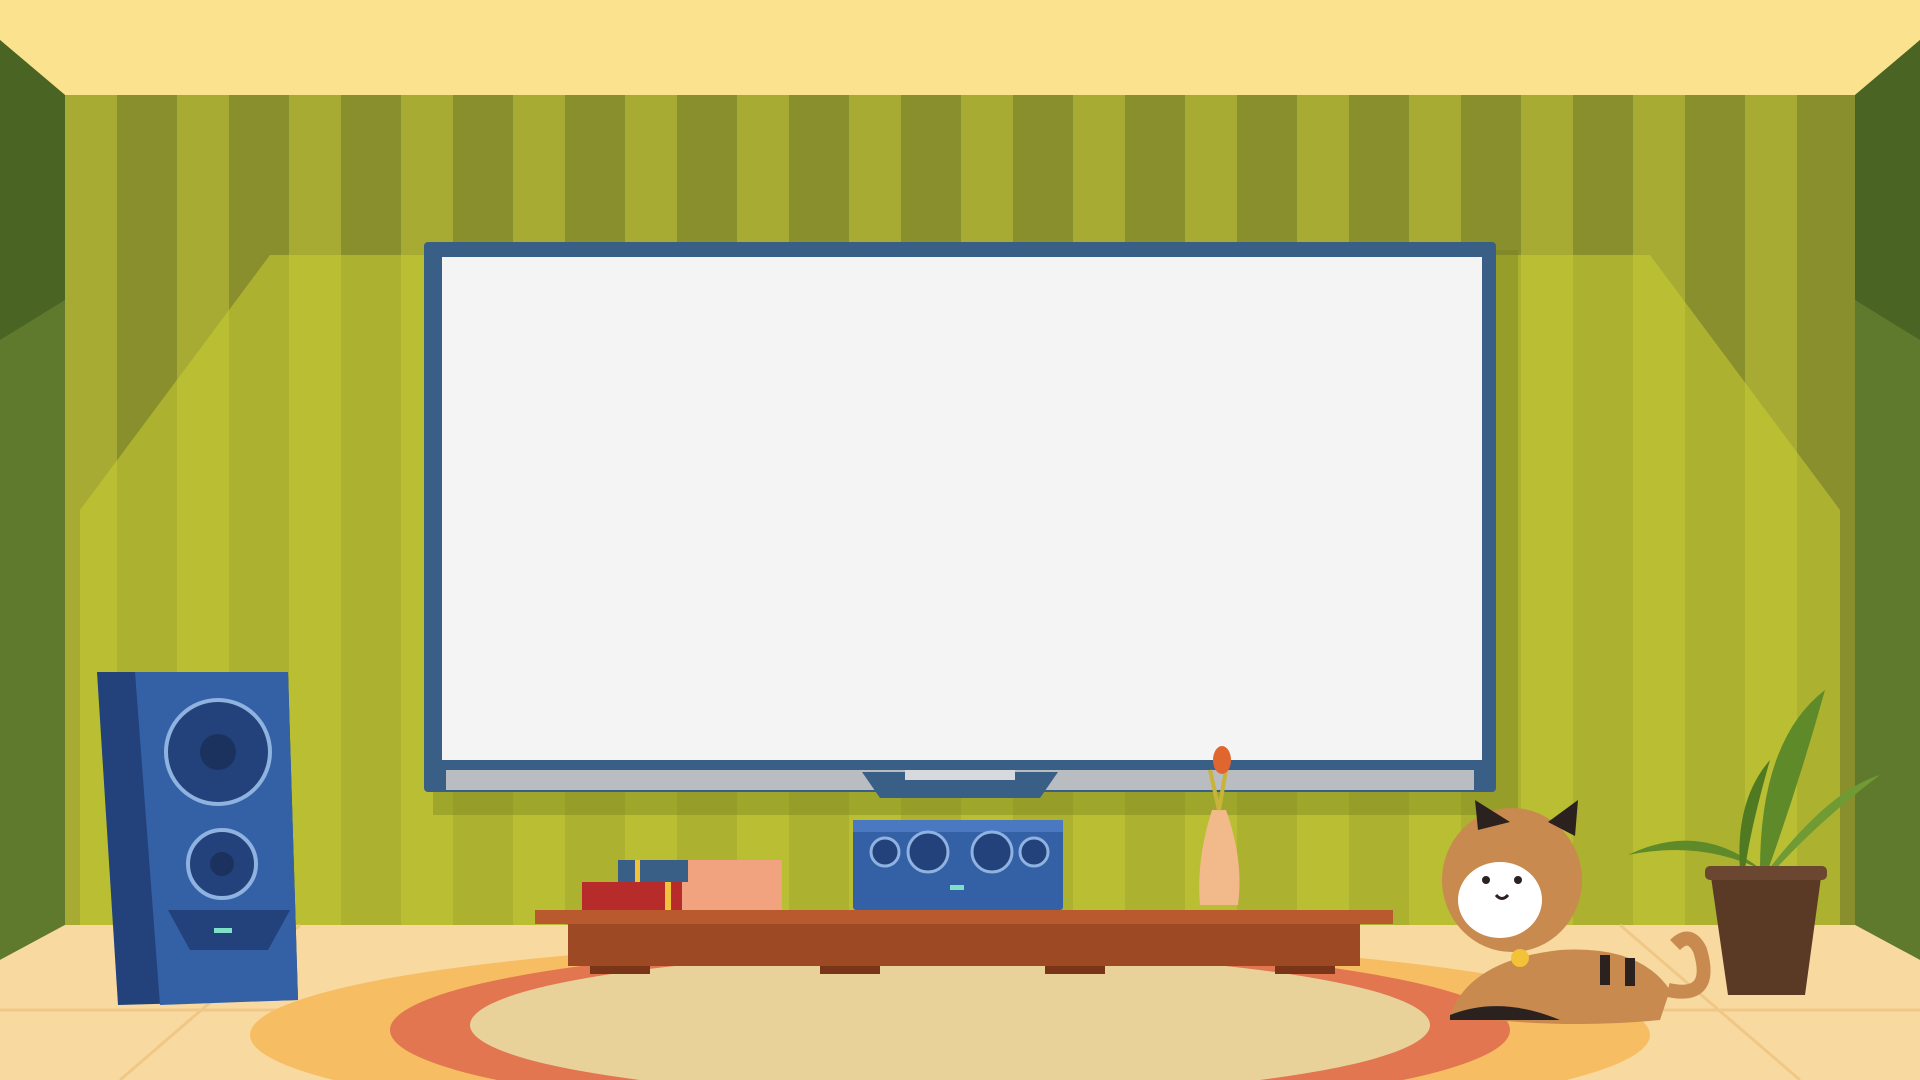 This screenshot has height=1080, width=1920. I want to click on speaker, so click(197, 838).